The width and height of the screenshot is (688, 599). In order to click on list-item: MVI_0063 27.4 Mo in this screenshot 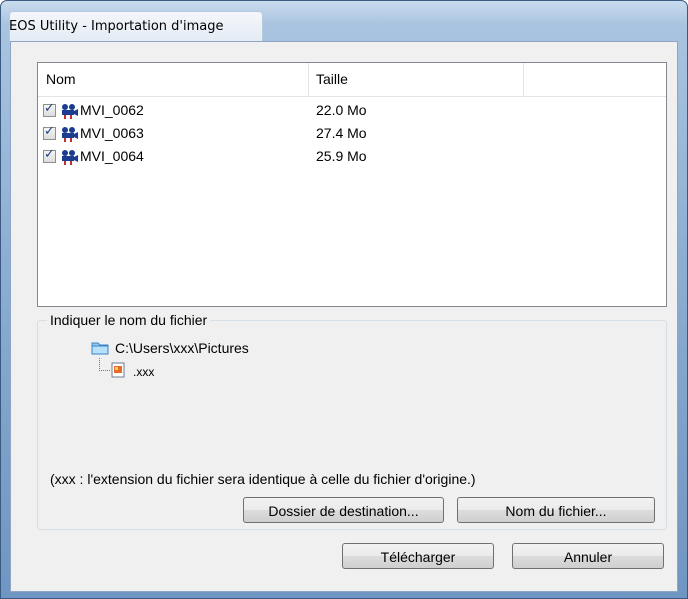, I will do `click(352, 135)`.